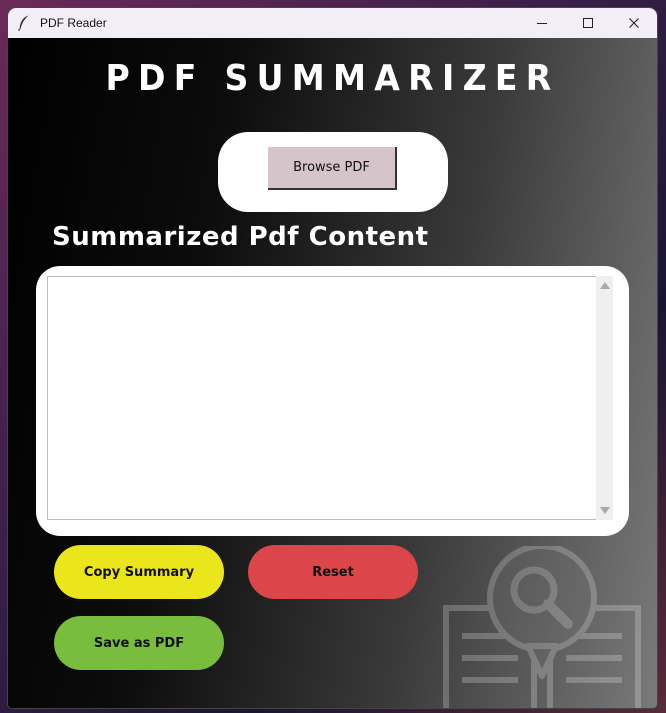 This screenshot has height=713, width=666. Describe the element at coordinates (73, 23) in the screenshot. I see `window-title: PDF Reader` at that location.